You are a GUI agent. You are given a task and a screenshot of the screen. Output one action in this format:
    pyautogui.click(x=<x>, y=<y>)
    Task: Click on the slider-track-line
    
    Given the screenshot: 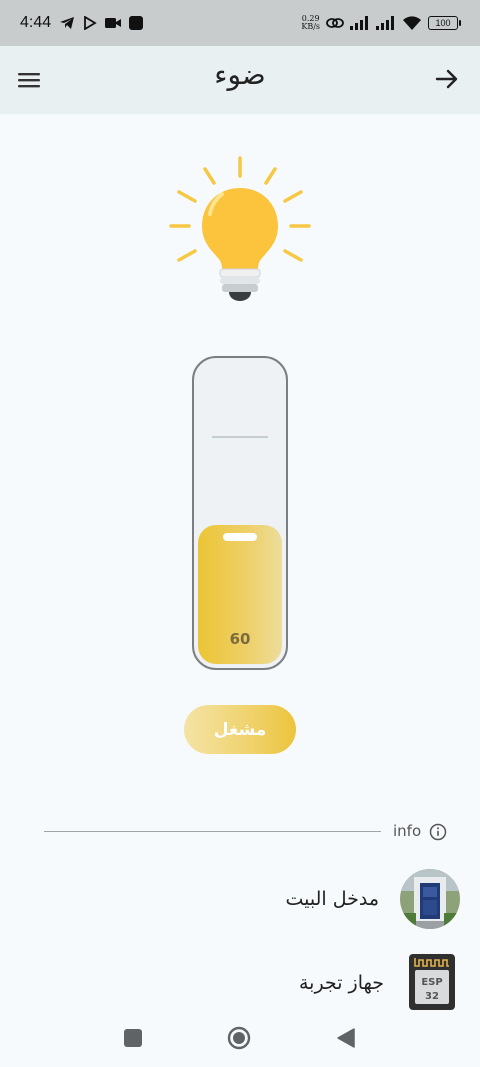 What is the action you would take?
    pyautogui.click(x=240, y=437)
    